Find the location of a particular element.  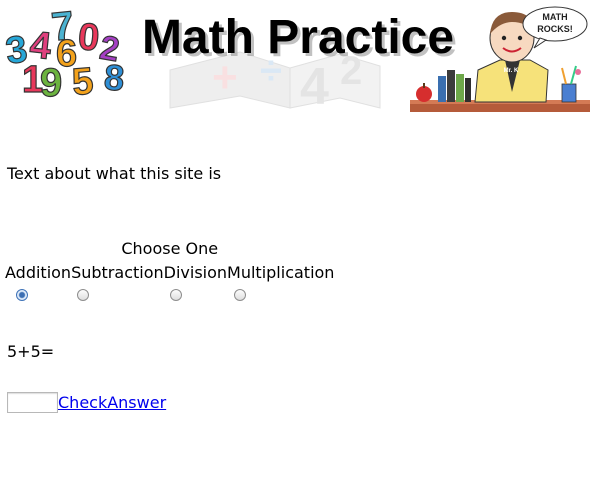

numbers-logo-icon: 3 4 7 6 0 2 1 9 5 8 is located at coordinates (65, 54).